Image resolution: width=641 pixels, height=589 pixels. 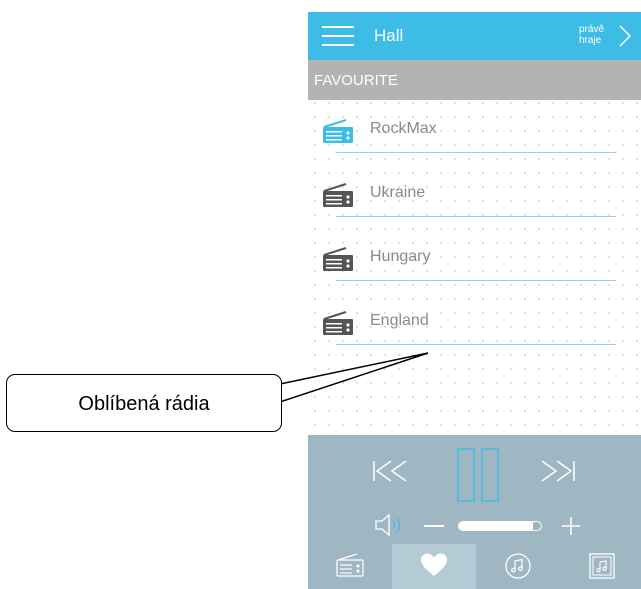 I want to click on music-note-icon, so click(x=518, y=566).